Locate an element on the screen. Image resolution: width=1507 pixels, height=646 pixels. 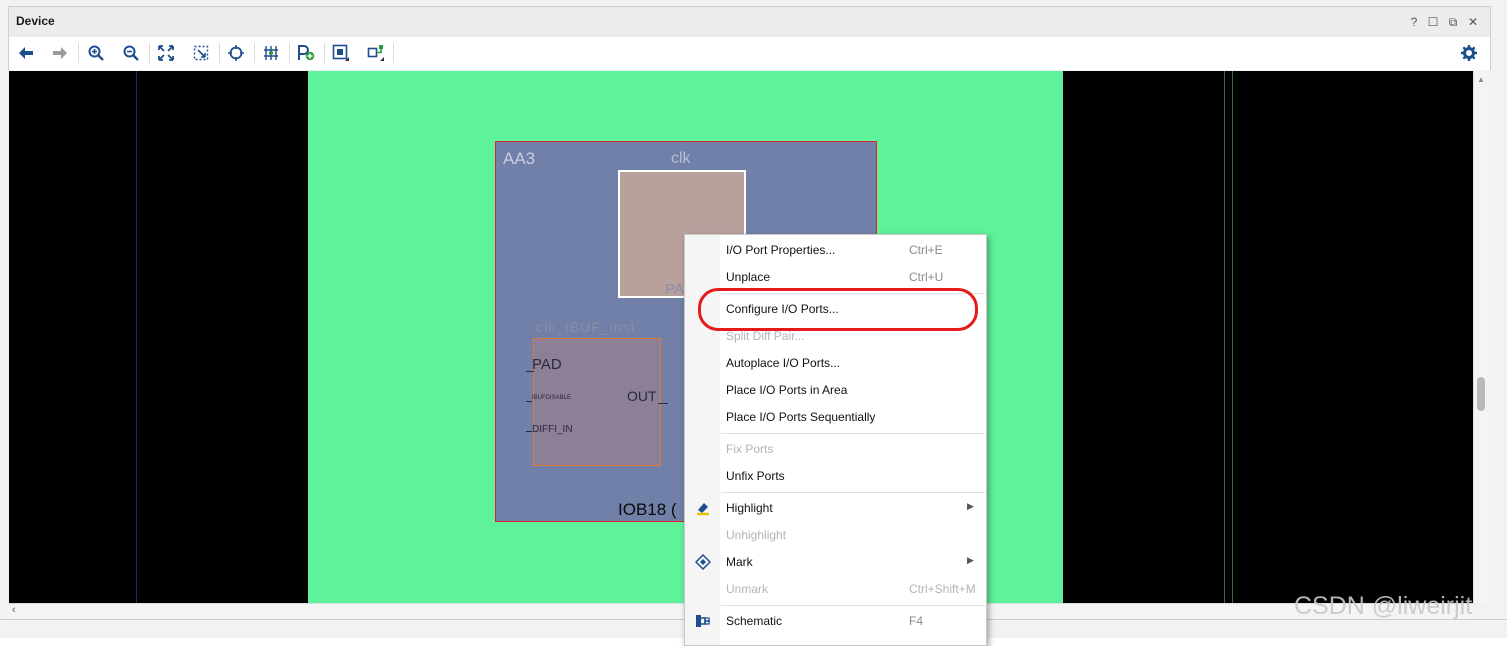
menu-item-shortcut: F4 is located at coordinates (916, 621).